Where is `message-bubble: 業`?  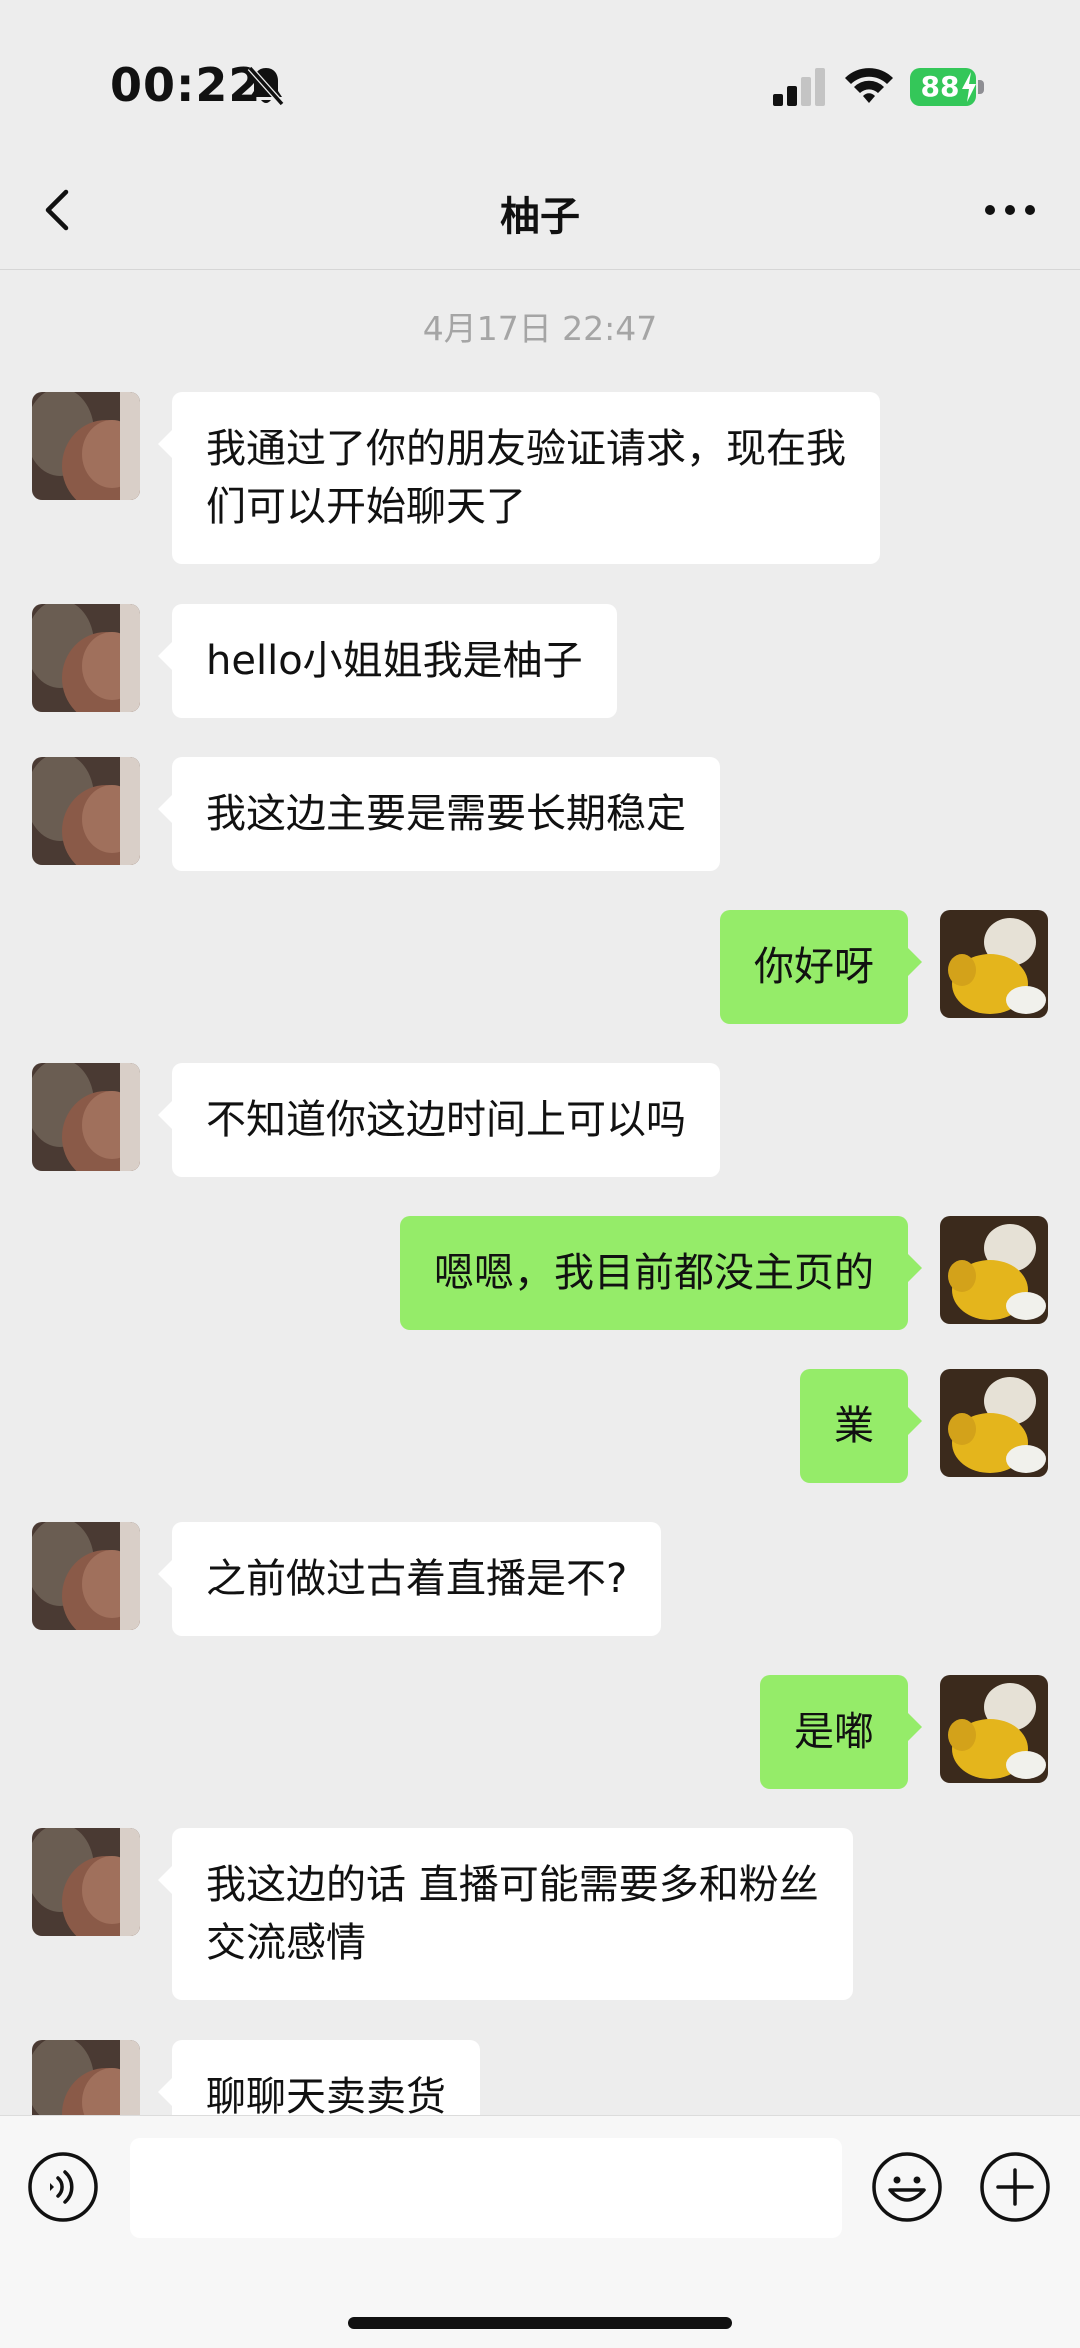
message-bubble: 業 is located at coordinates (861, 1426).